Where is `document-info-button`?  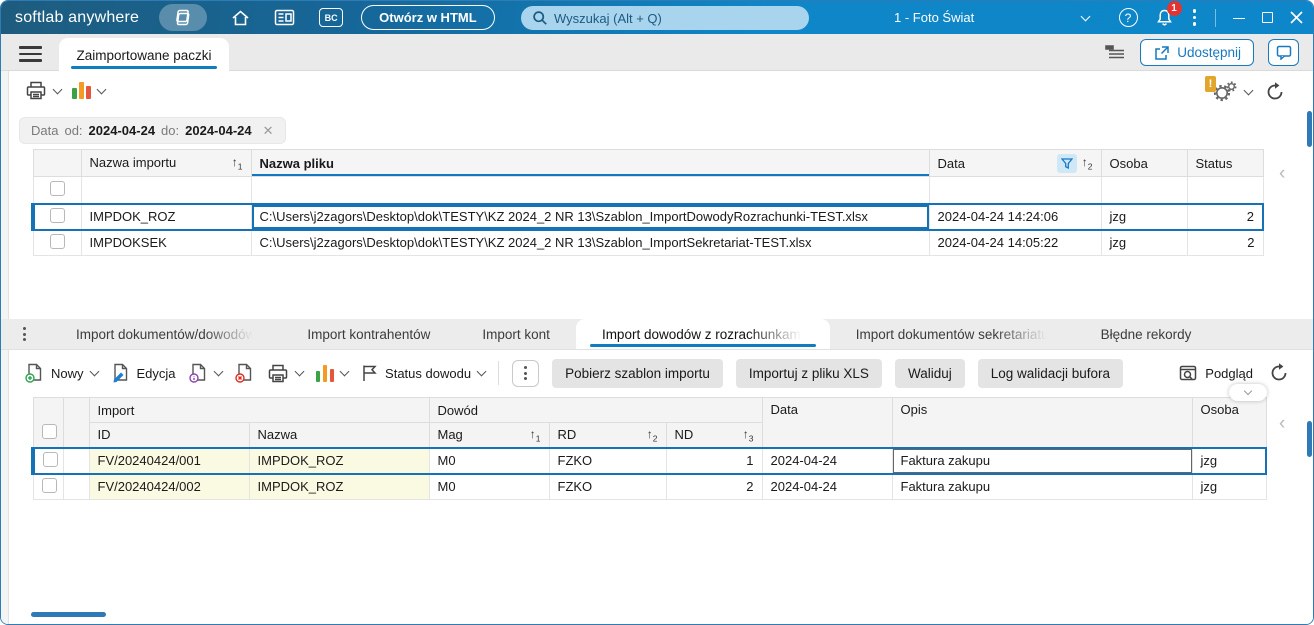 document-info-button is located at coordinates (205, 373).